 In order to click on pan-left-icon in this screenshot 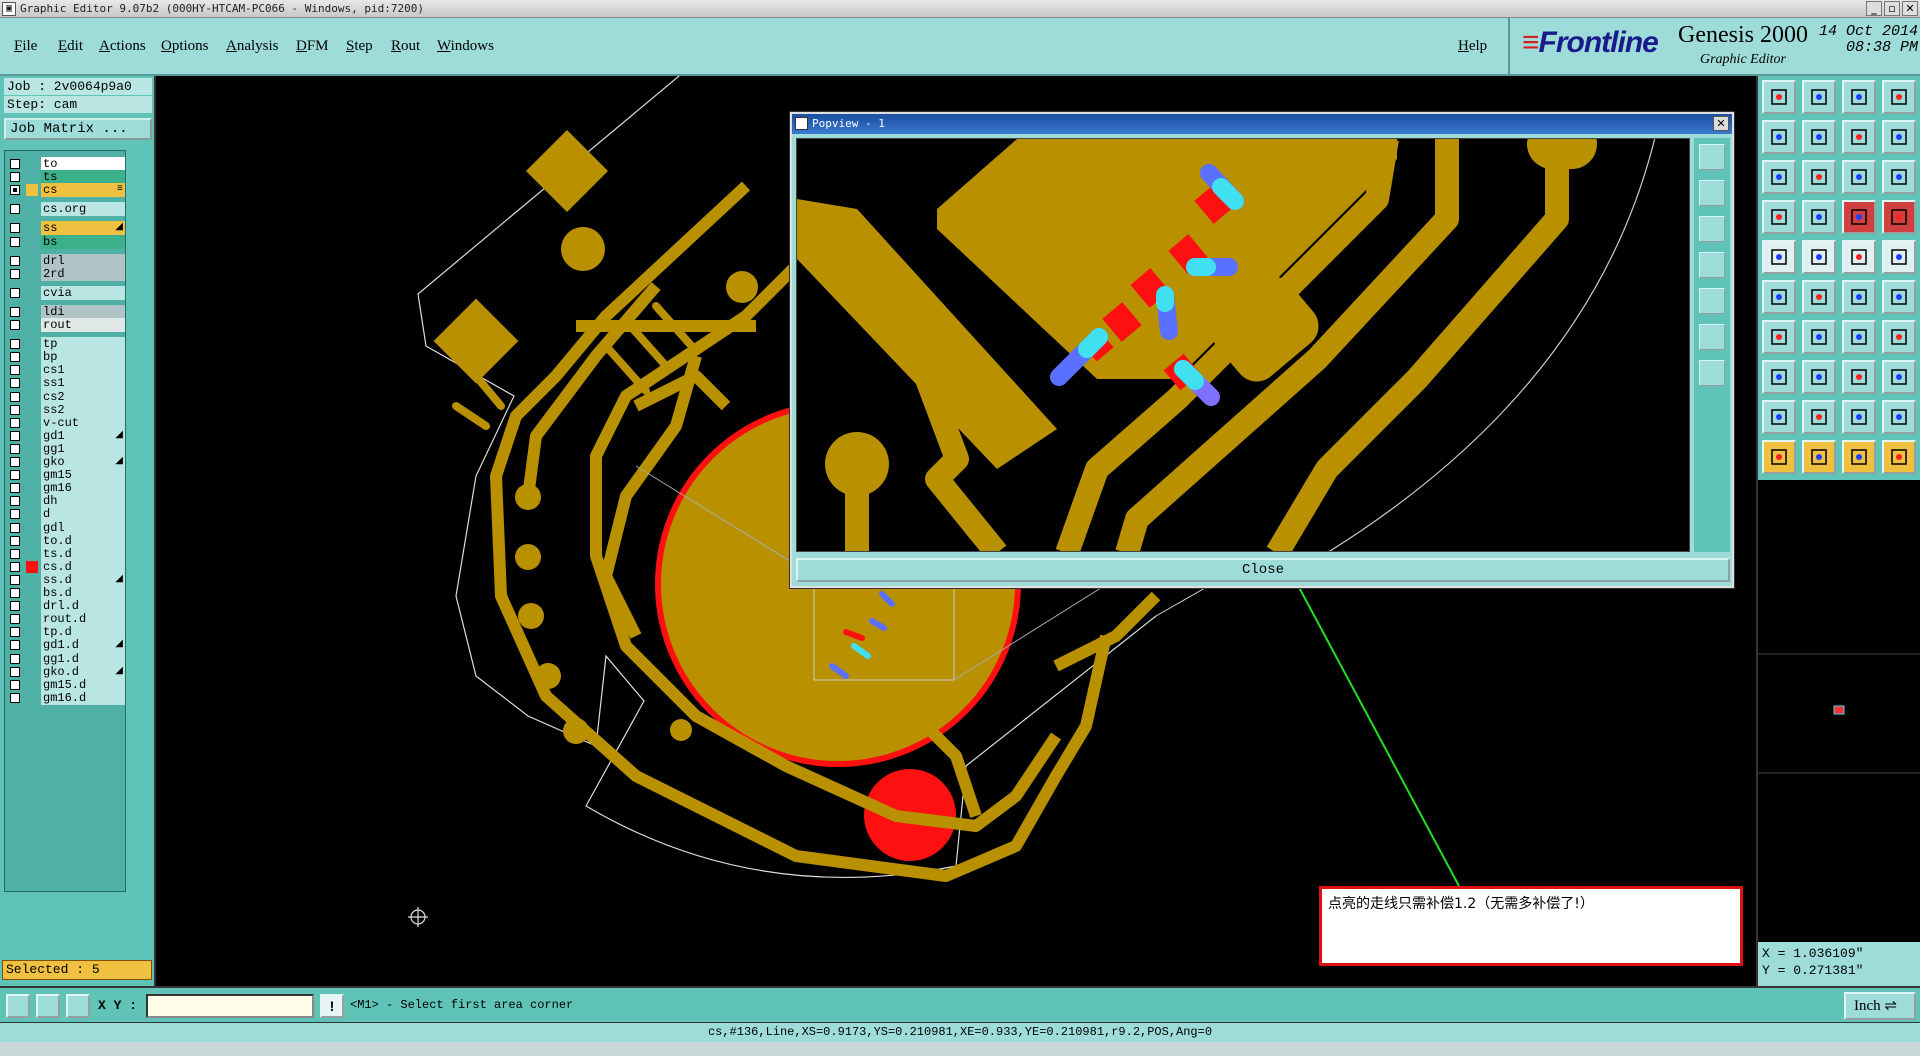, I will do `click(1779, 137)`.